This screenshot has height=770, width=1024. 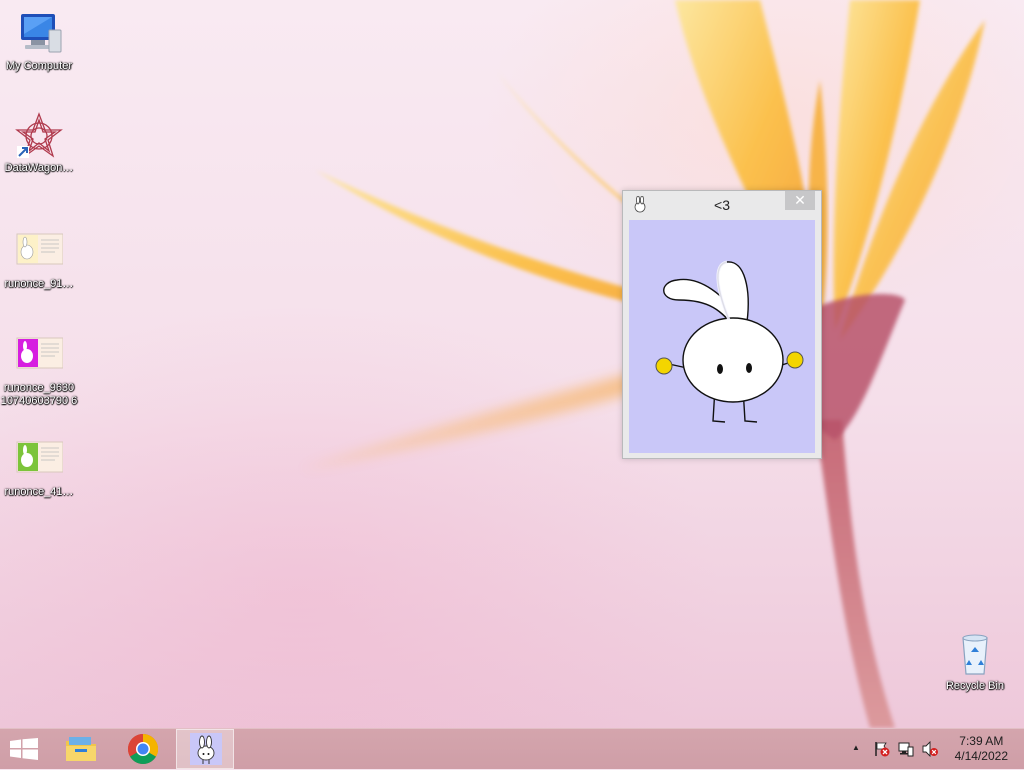 I want to click on datawagon-icon, so click(x=39, y=136).